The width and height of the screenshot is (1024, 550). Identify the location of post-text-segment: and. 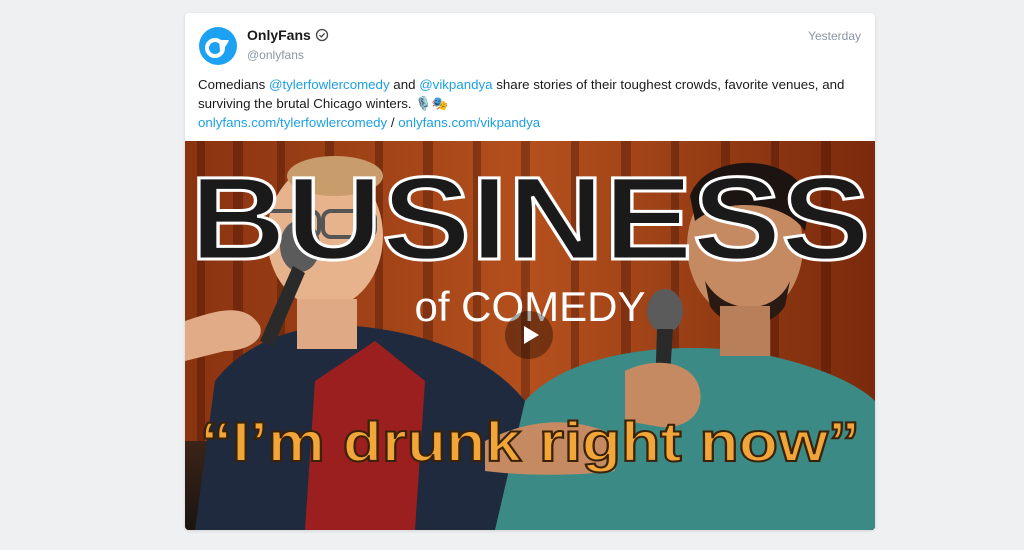
(404, 84).